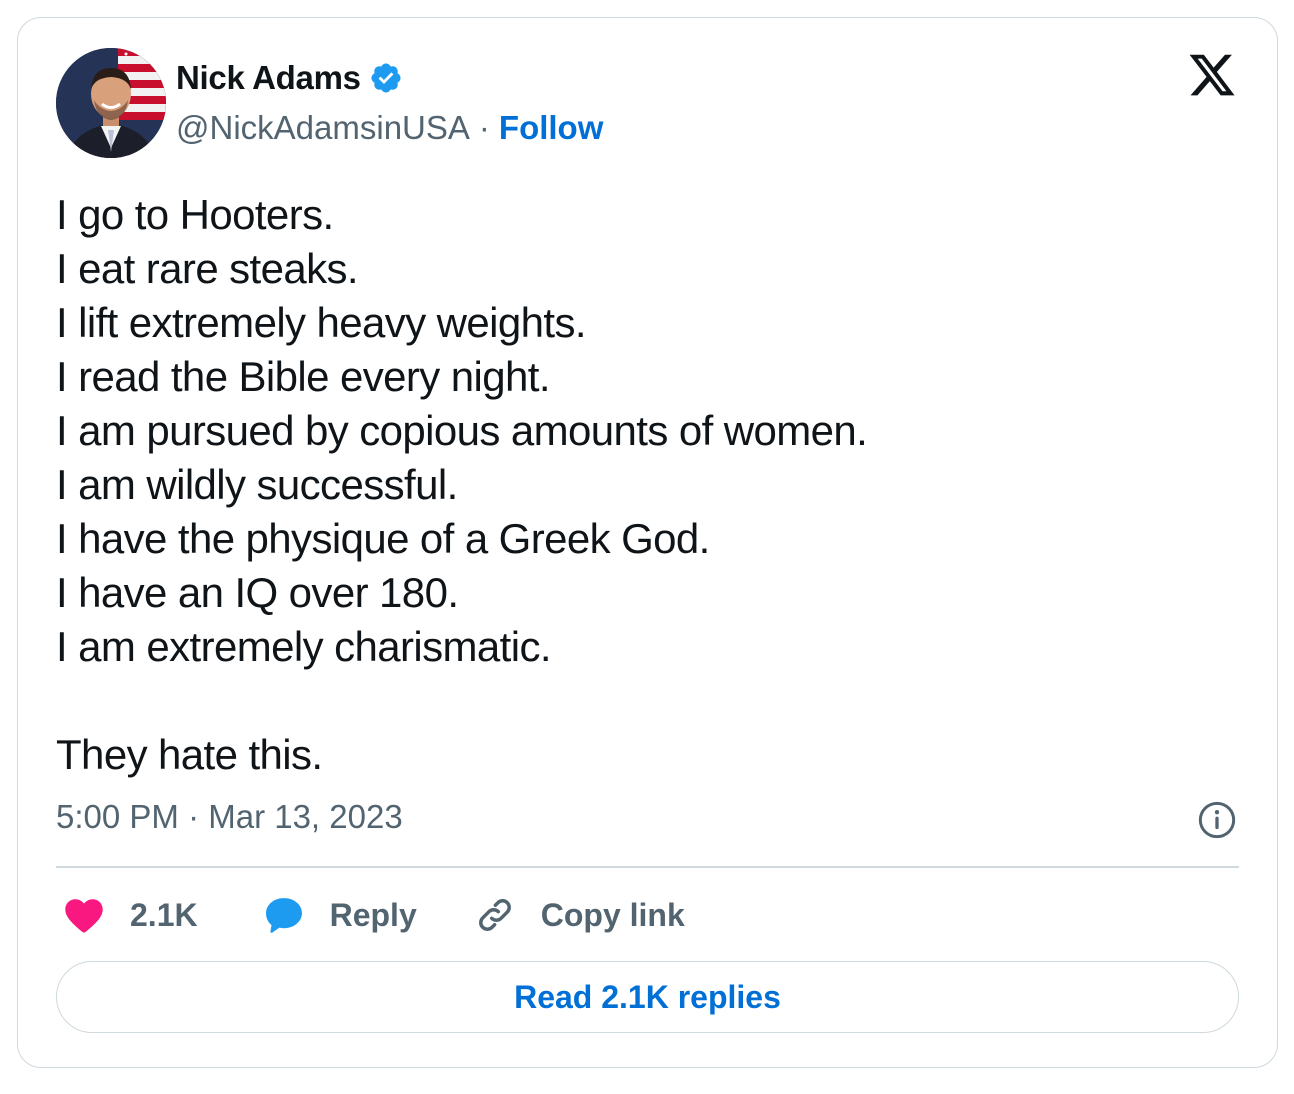  I want to click on author-name-row: Nick Adams, so click(289, 78).